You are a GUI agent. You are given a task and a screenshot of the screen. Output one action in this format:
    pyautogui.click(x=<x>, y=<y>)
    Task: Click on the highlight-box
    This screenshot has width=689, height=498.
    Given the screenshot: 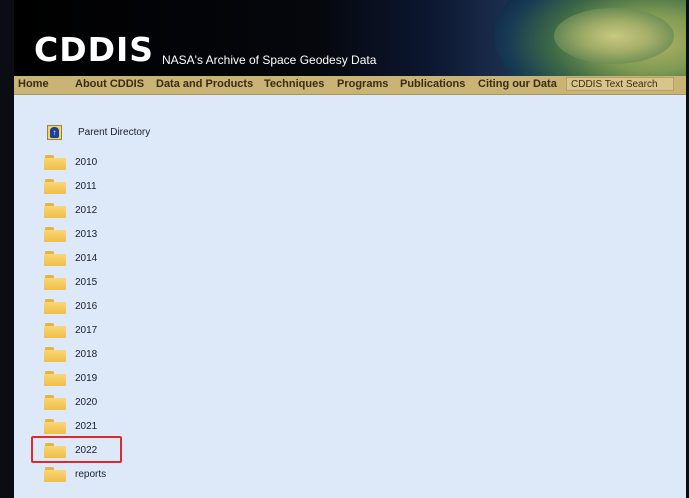 What is the action you would take?
    pyautogui.click(x=76, y=449)
    